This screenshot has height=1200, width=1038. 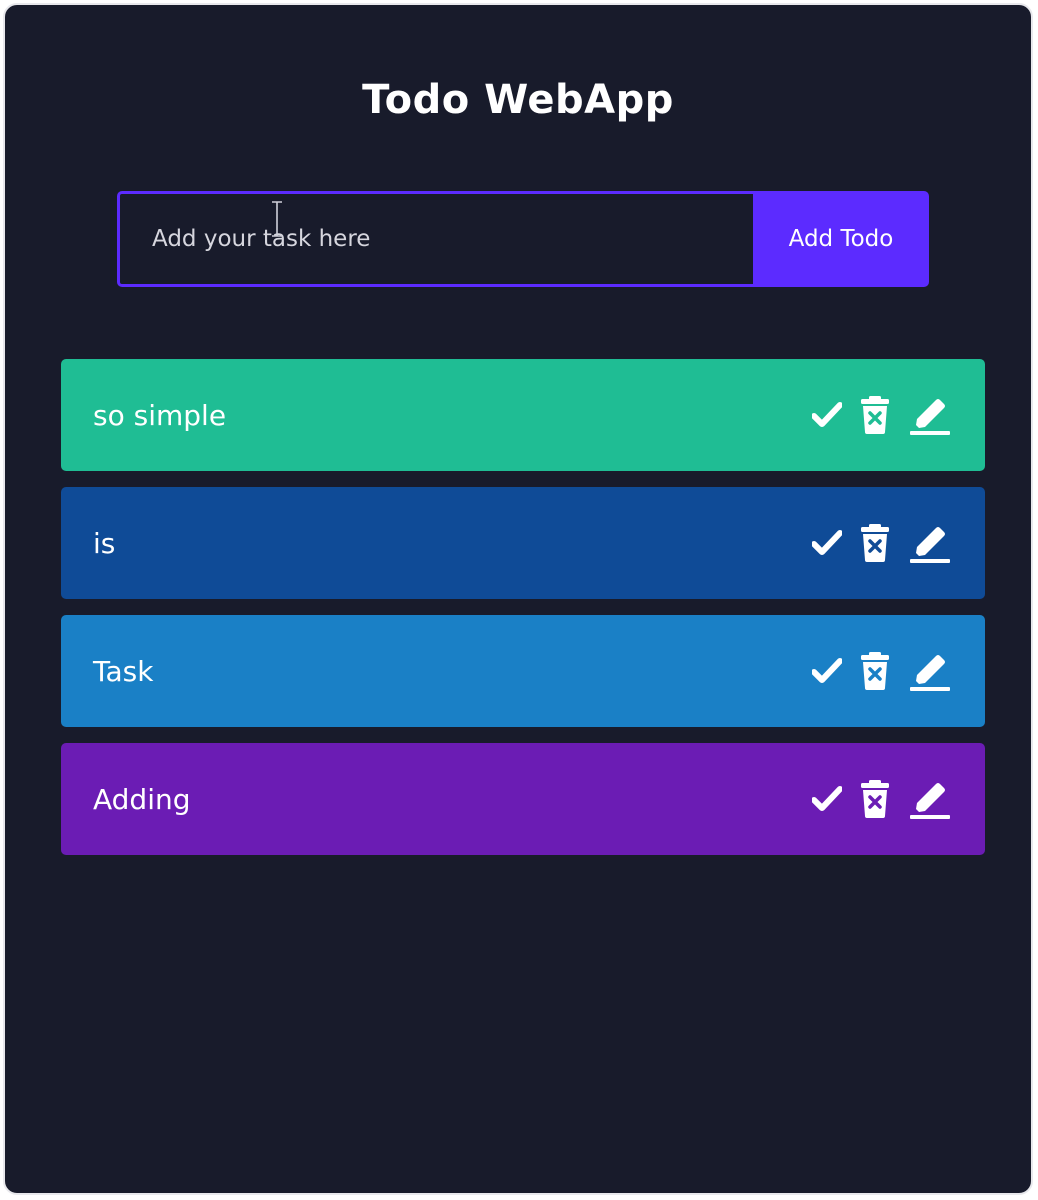 I want to click on todo-text: Task, so click(x=123, y=671).